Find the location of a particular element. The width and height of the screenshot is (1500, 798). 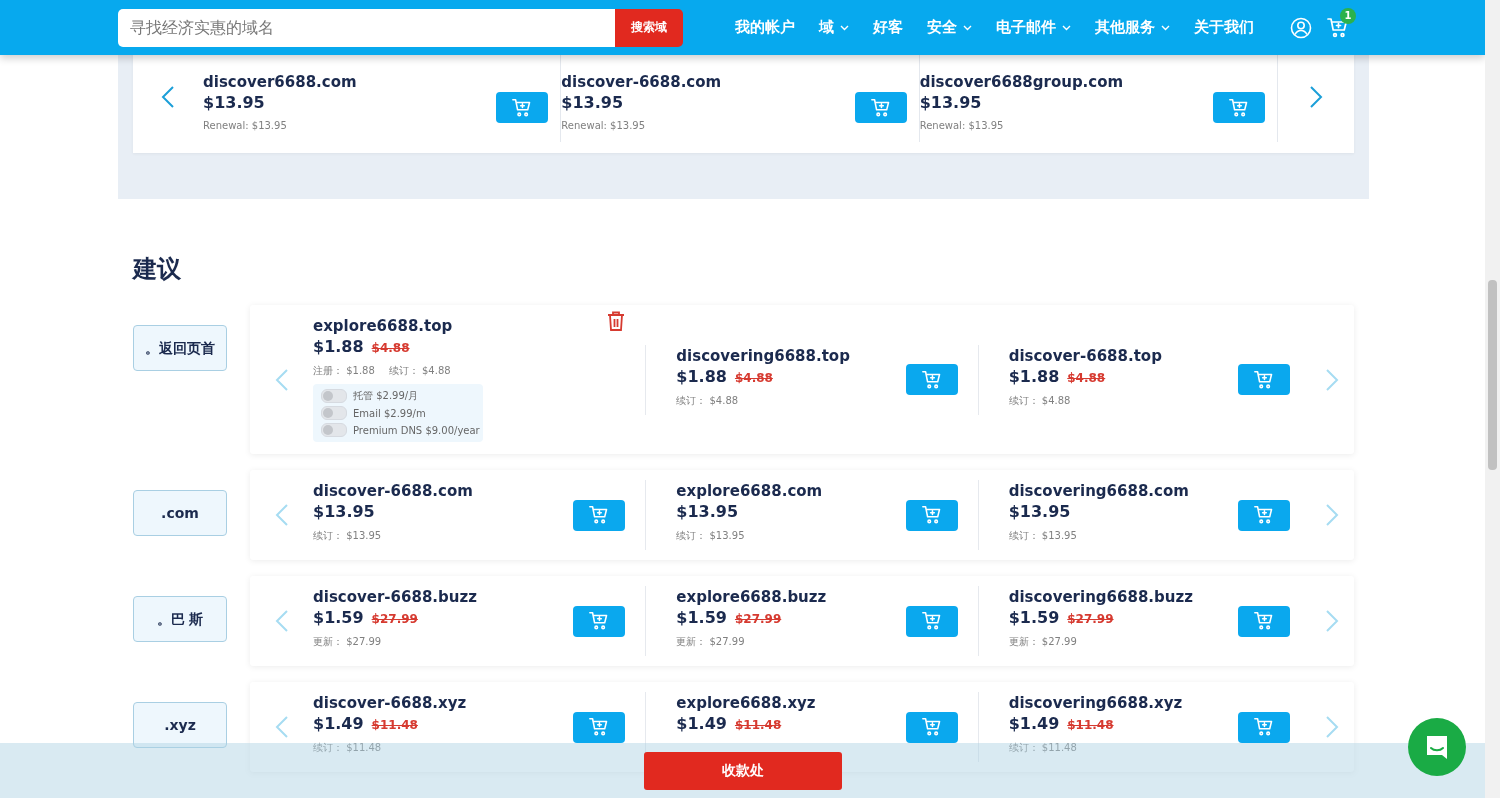

domain-name: explore6688.top is located at coordinates (383, 326).